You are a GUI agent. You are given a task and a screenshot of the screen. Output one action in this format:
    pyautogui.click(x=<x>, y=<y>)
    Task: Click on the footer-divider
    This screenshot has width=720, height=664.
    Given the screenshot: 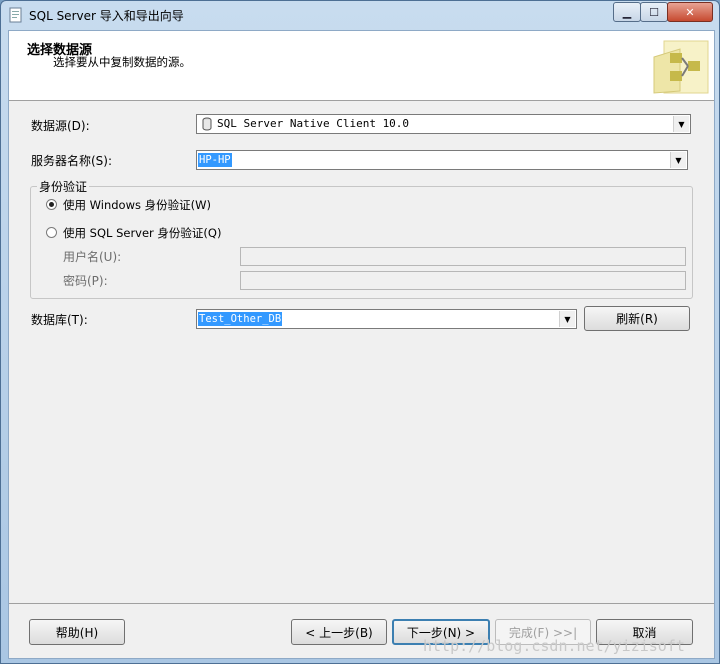 What is the action you would take?
    pyautogui.click(x=361, y=603)
    